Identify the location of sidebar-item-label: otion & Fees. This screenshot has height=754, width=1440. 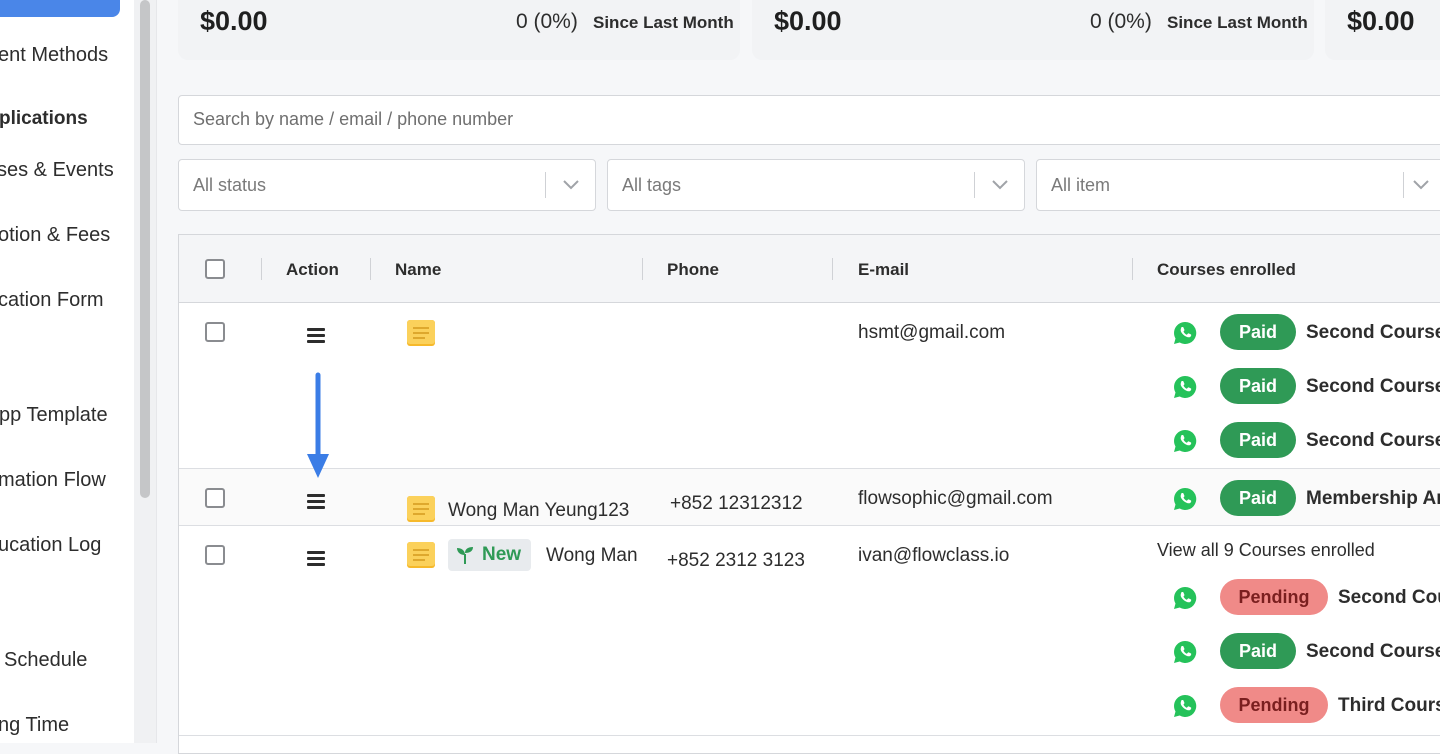
(55, 235).